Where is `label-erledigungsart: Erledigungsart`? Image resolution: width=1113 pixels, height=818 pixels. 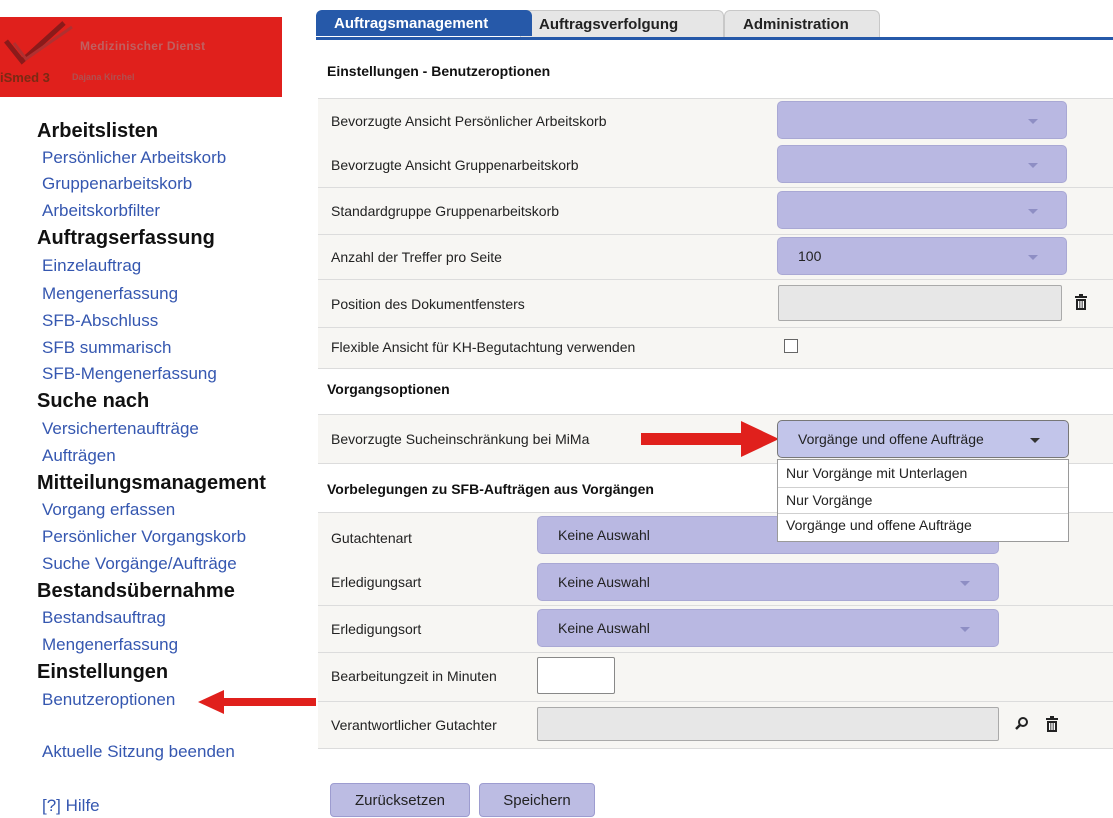
label-erledigungsart: Erledigungsart is located at coordinates (376, 582).